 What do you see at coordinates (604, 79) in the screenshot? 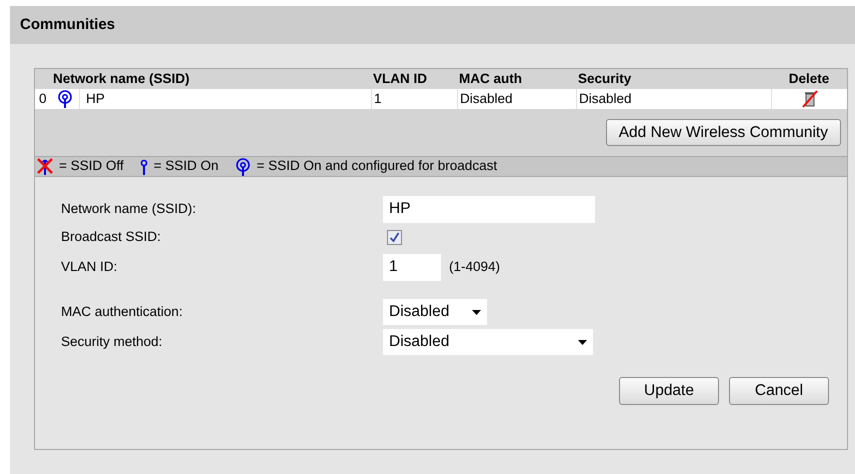
I see `column-header: Security` at bounding box center [604, 79].